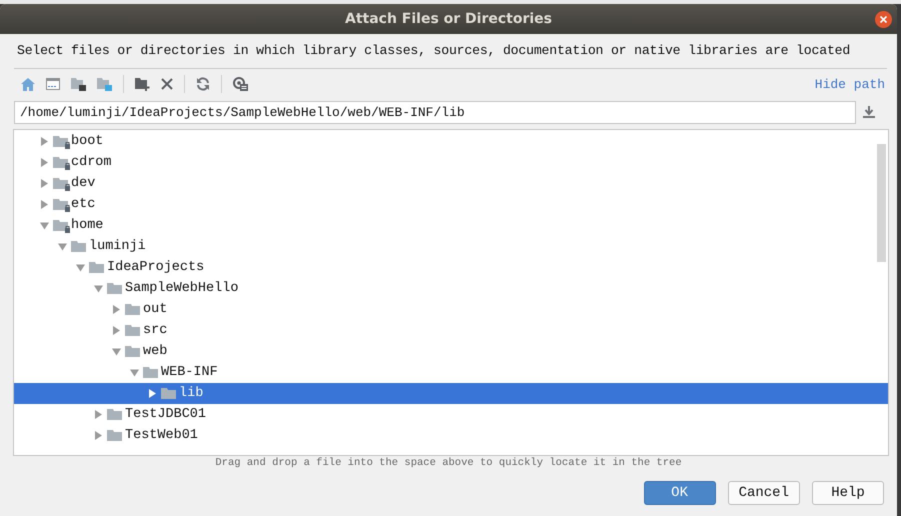 This screenshot has width=901, height=516. Describe the element at coordinates (191, 393) in the screenshot. I see `folder-name: lib` at that location.